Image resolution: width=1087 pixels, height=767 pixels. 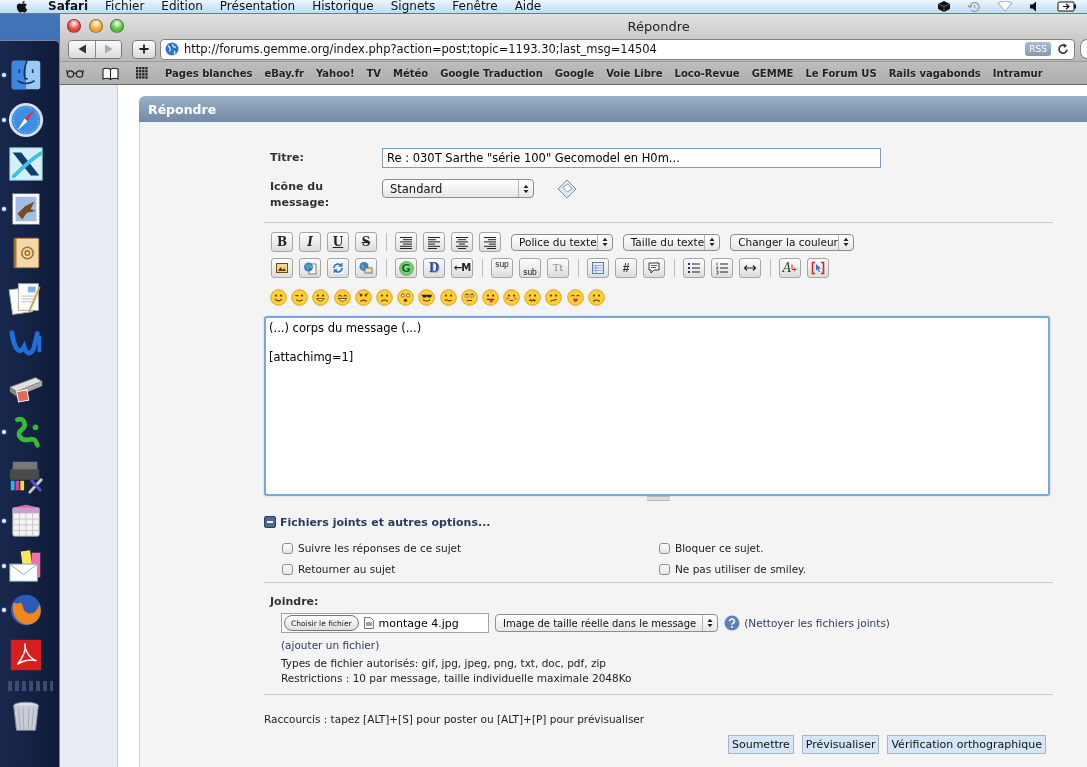 I want to click on puzzled-face-icon, so click(x=448, y=297).